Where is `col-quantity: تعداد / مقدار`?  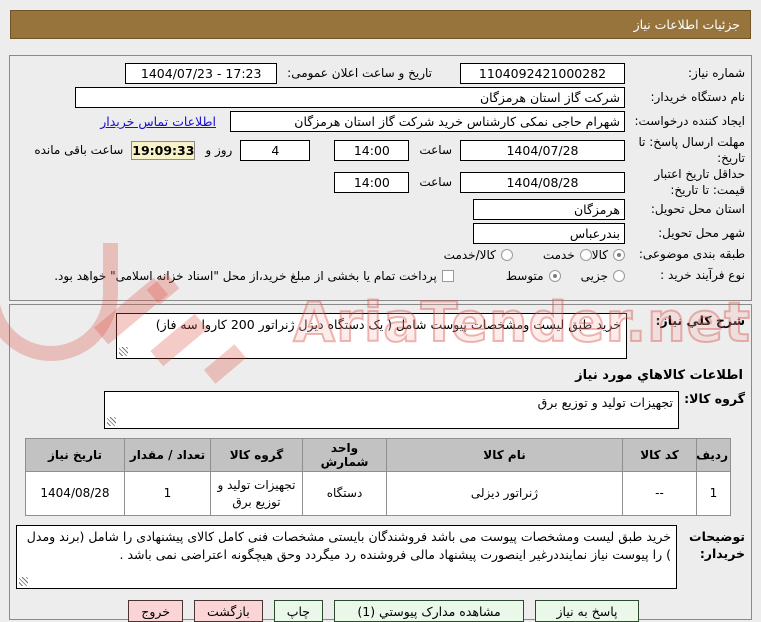
col-quantity: تعداد / مقدار is located at coordinates (167, 455).